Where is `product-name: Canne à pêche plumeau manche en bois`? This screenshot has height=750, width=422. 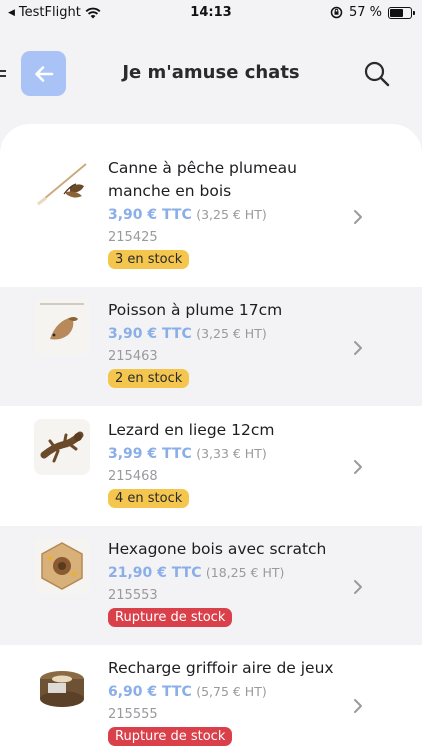
product-name: Canne à pêche plumeau manche en bois is located at coordinates (202, 179).